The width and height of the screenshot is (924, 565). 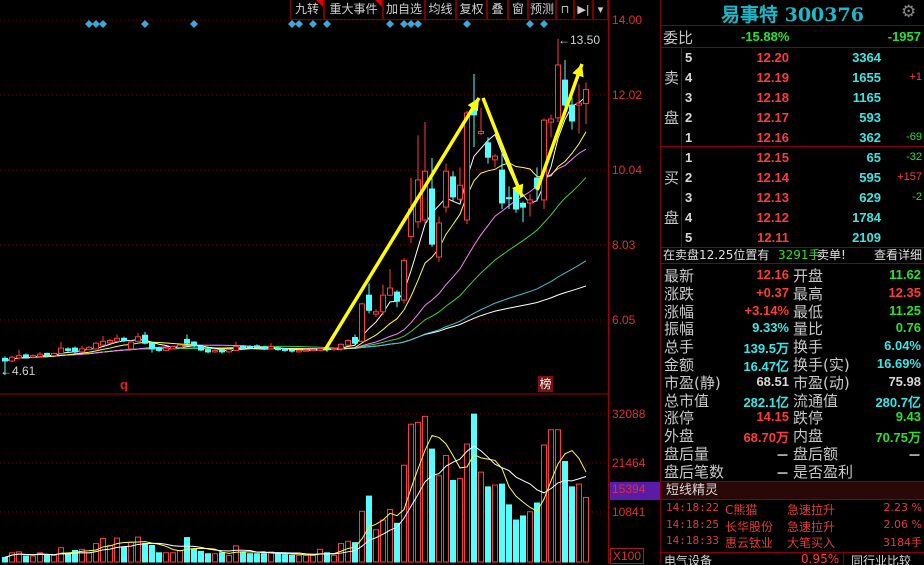 What do you see at coordinates (908, 12) in the screenshot?
I see `gear-icon: ⚙` at bounding box center [908, 12].